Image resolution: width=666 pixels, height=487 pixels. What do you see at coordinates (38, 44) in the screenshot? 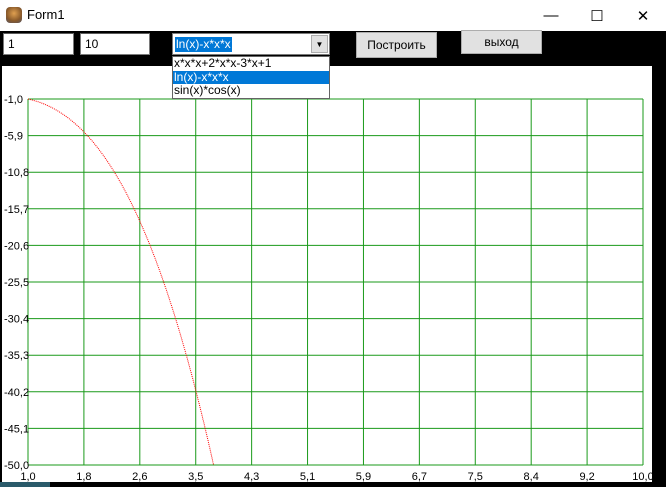
I see `x-from-input: 1` at bounding box center [38, 44].